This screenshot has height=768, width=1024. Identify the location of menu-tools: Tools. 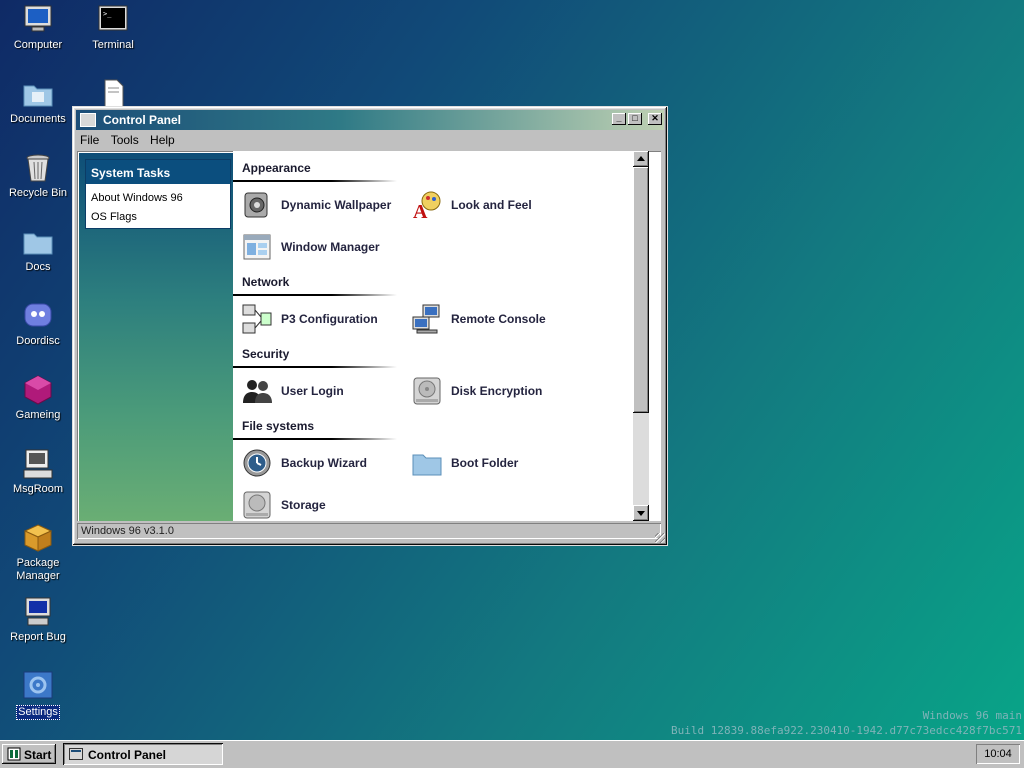
(125, 140).